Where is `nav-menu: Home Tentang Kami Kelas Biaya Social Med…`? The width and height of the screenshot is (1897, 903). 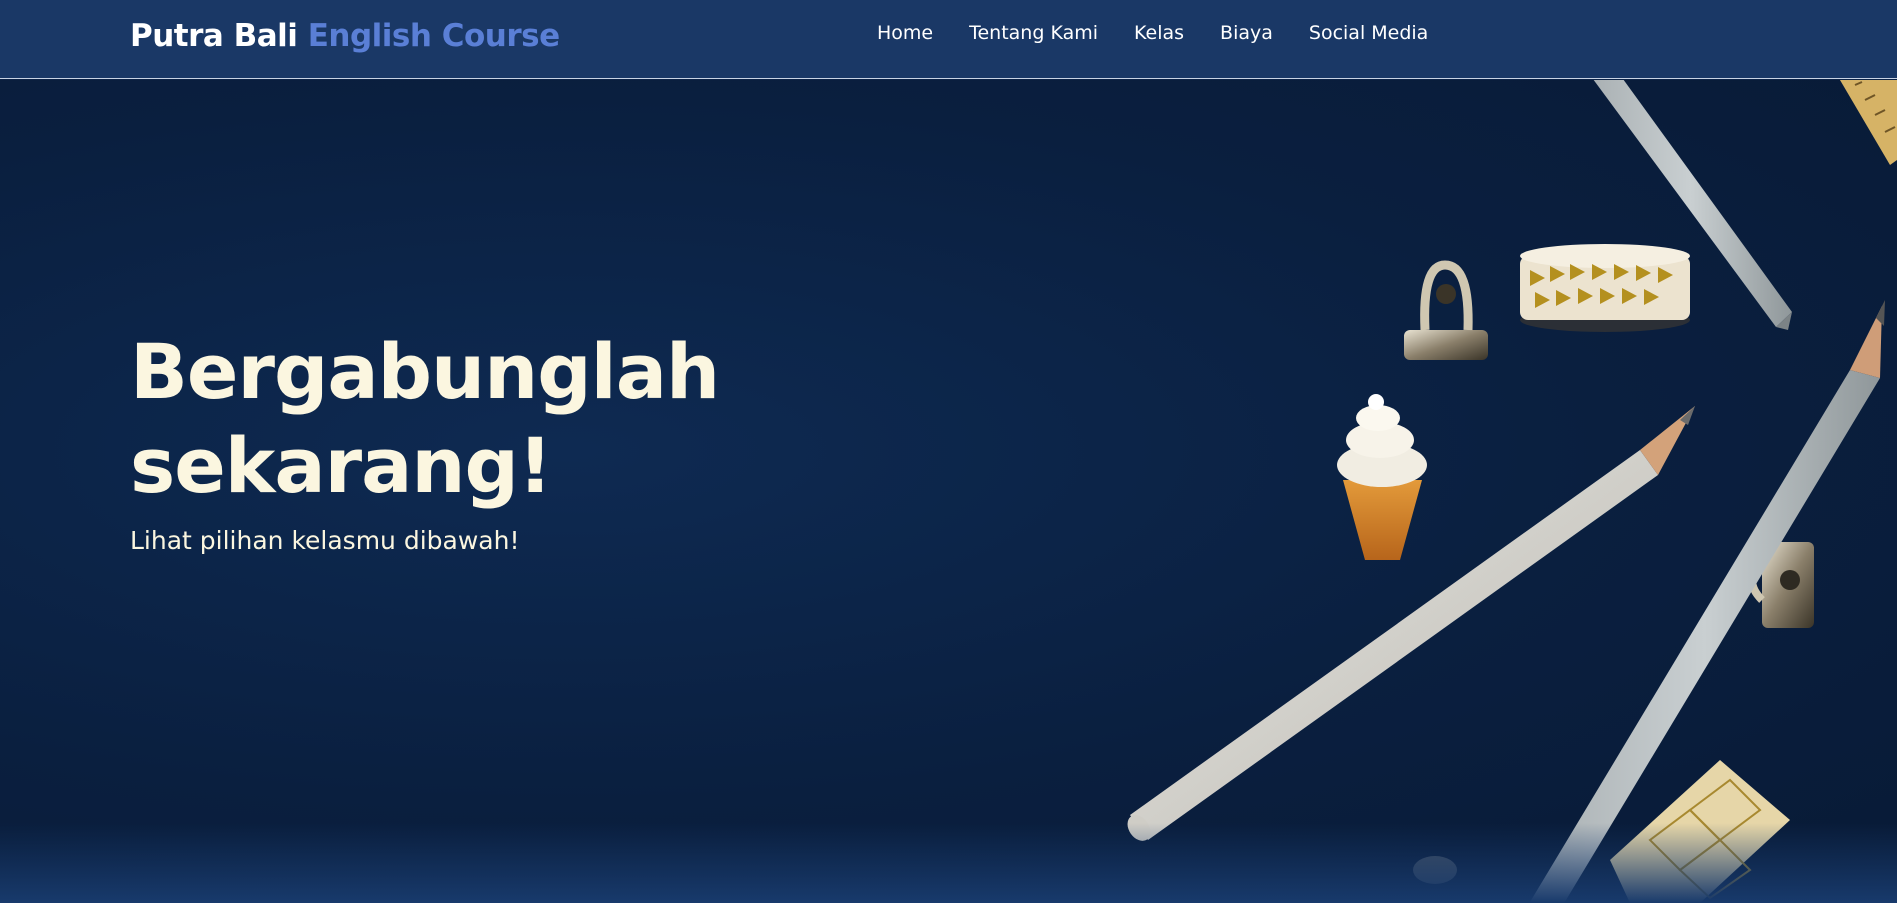 nav-menu: Home Tentang Kami Kelas Biaya Social Med… is located at coordinates (1152, 33).